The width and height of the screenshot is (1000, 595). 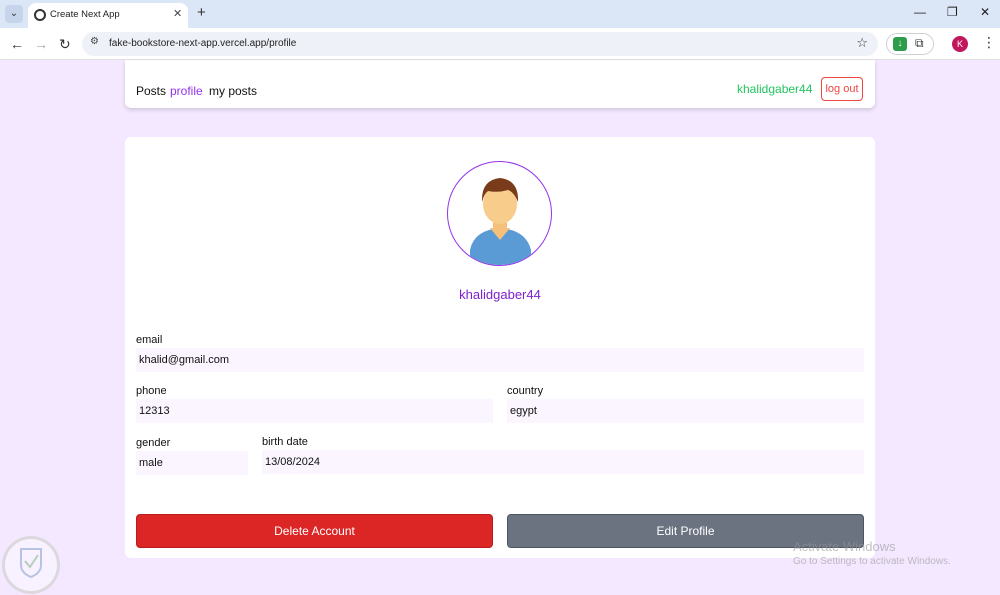 What do you see at coordinates (149, 340) in the screenshot?
I see `email-label: email` at bounding box center [149, 340].